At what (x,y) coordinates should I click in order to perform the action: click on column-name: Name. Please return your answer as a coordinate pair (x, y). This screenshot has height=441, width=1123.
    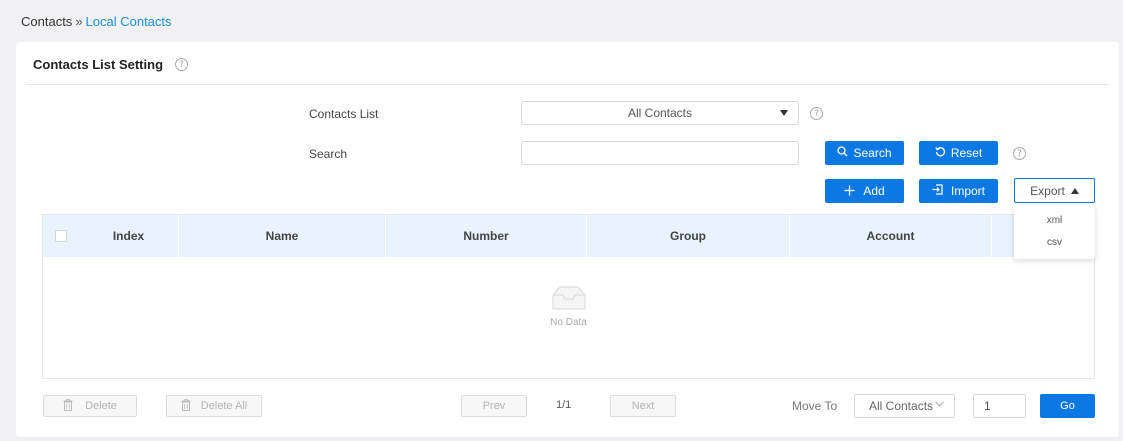
    Looking at the image, I should click on (282, 236).